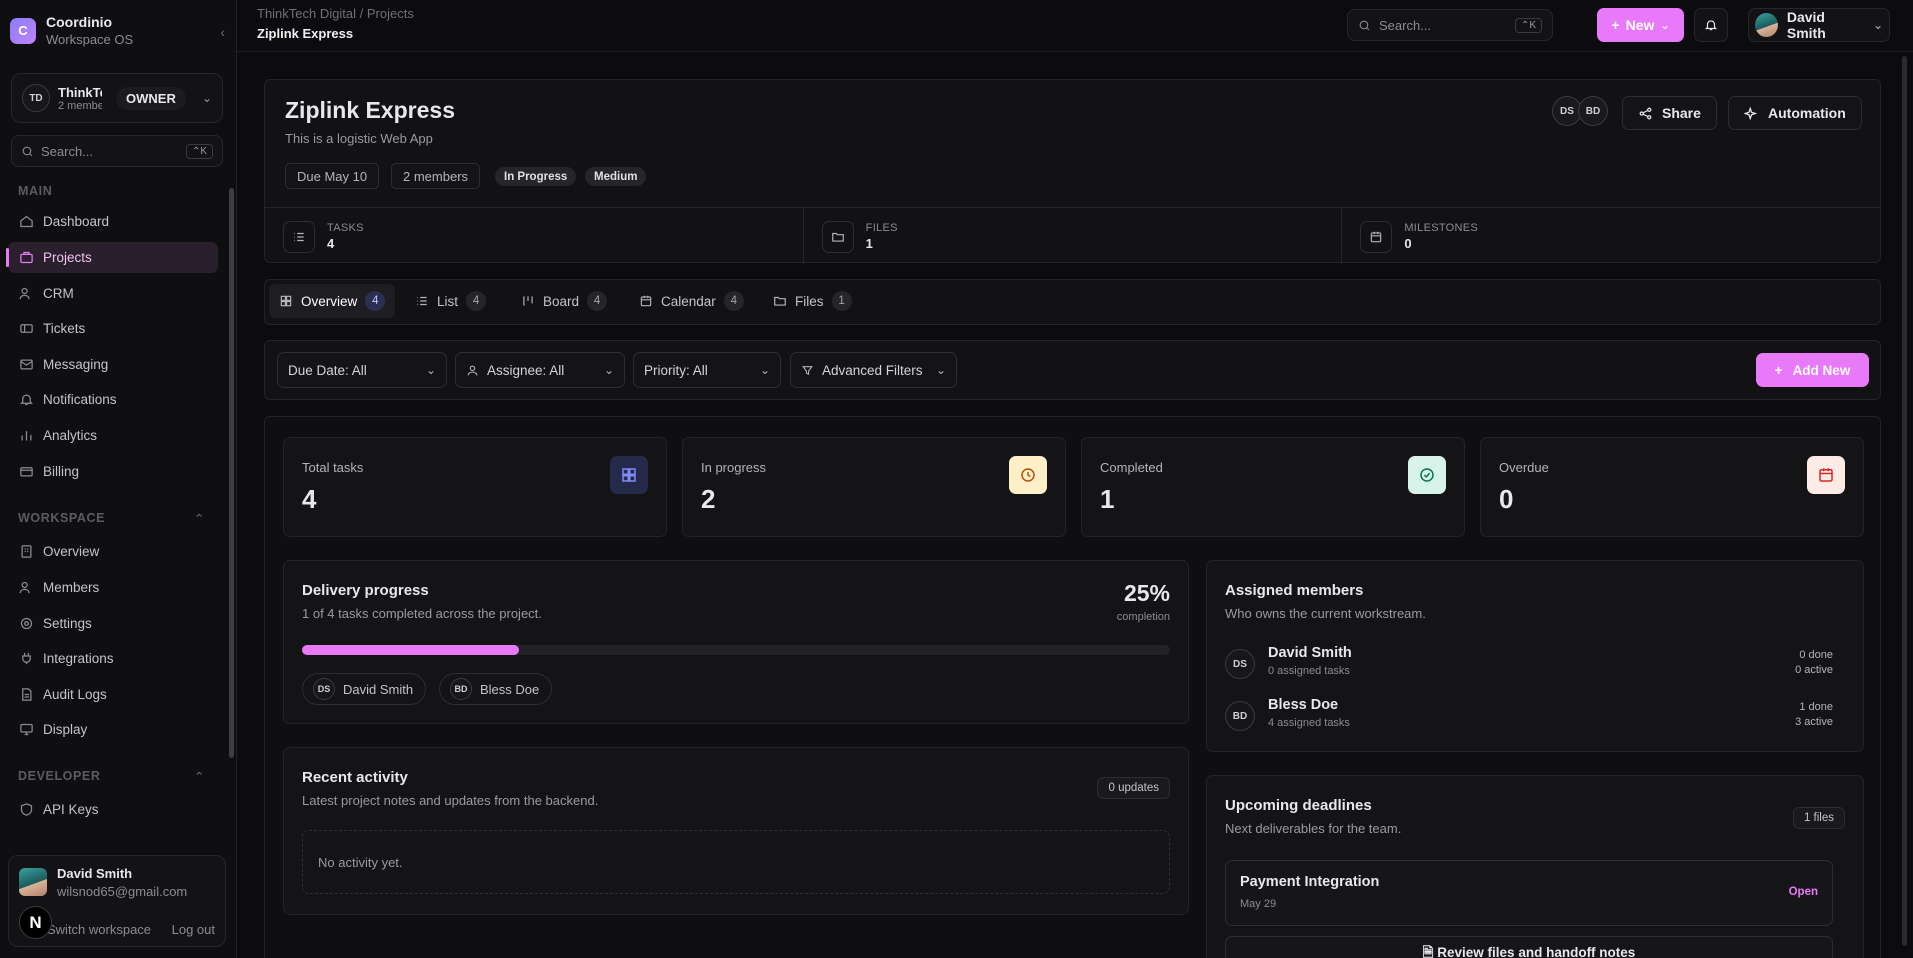 Image resolution: width=1913 pixels, height=958 pixels. I want to click on sidebar-item-dashboard: Dashboard, so click(113, 221).